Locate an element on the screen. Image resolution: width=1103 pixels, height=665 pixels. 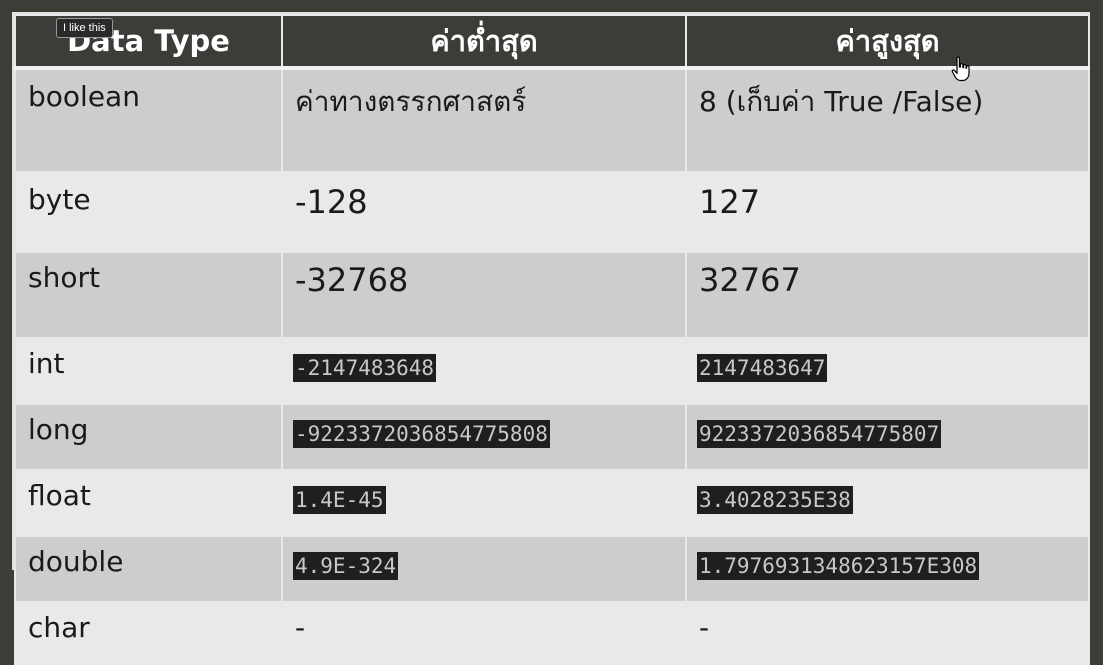
cell-max: 9223372036854775807 is located at coordinates (887, 437).